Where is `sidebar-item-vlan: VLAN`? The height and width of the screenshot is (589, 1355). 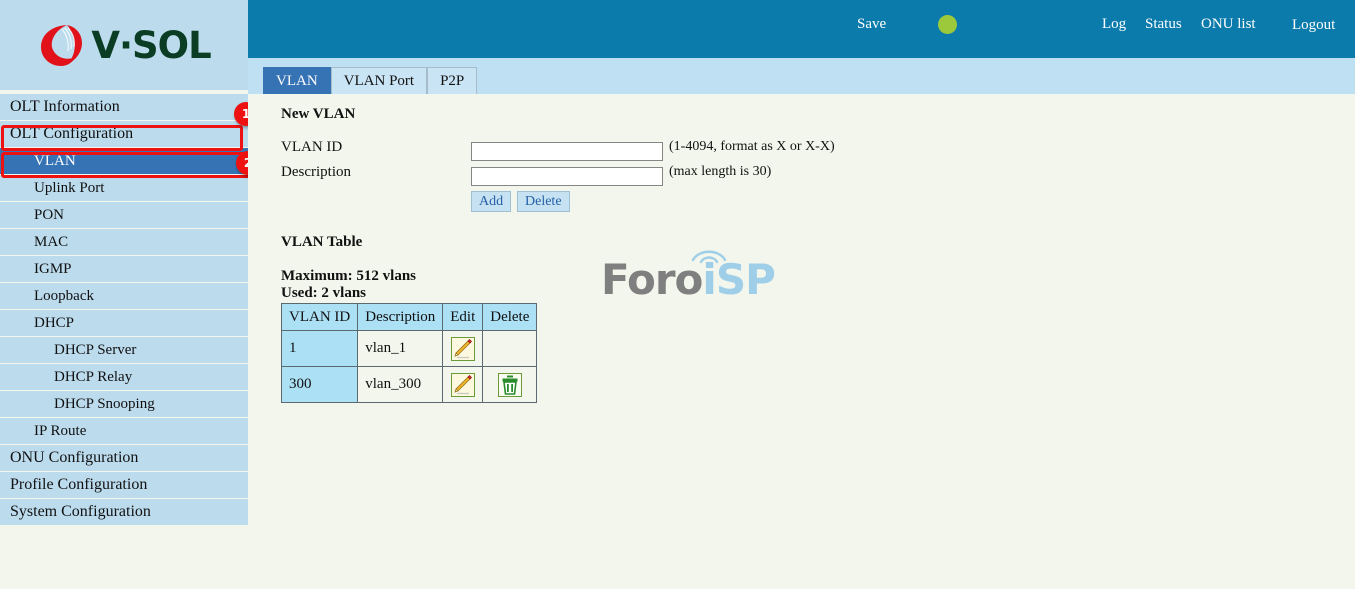
sidebar-item-vlan: VLAN is located at coordinates (124, 161).